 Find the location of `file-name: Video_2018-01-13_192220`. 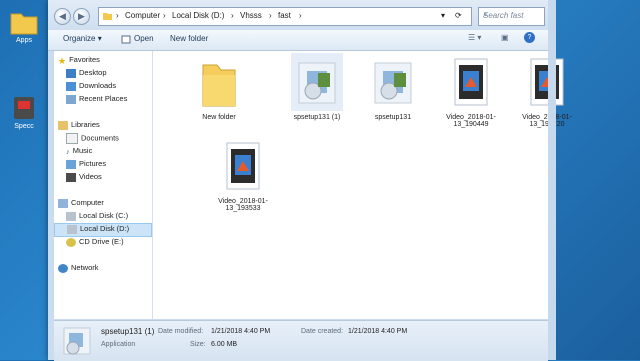

file-name: Video_2018-01-13_192220 is located at coordinates (547, 121).